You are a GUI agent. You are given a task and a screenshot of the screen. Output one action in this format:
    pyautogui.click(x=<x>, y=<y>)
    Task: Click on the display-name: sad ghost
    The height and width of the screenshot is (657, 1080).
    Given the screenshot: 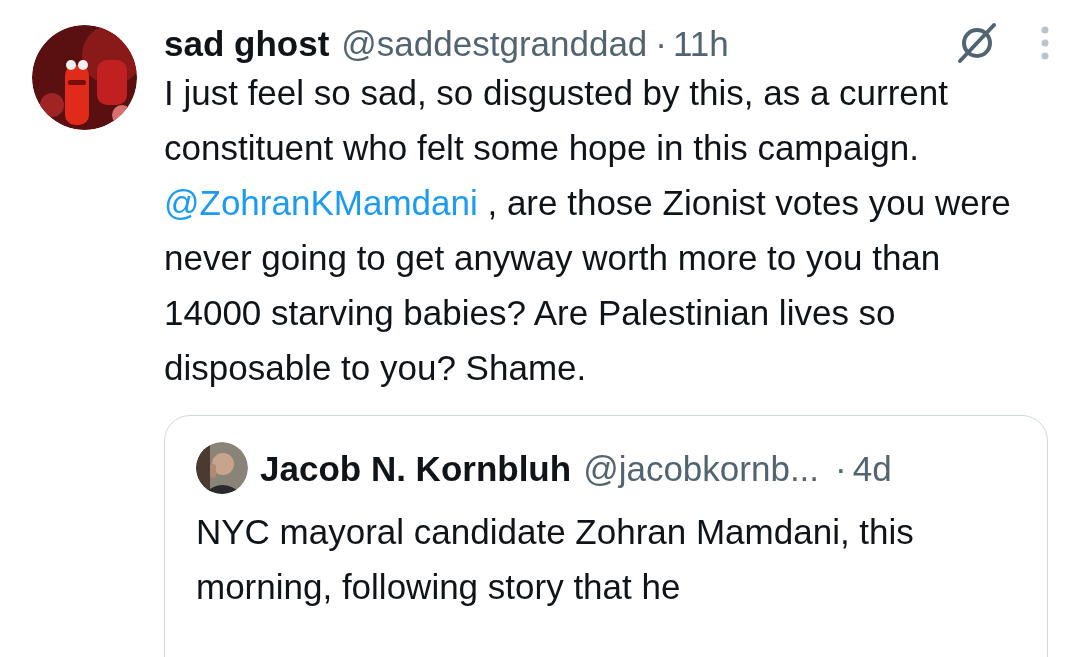 What is the action you would take?
    pyautogui.click(x=247, y=43)
    